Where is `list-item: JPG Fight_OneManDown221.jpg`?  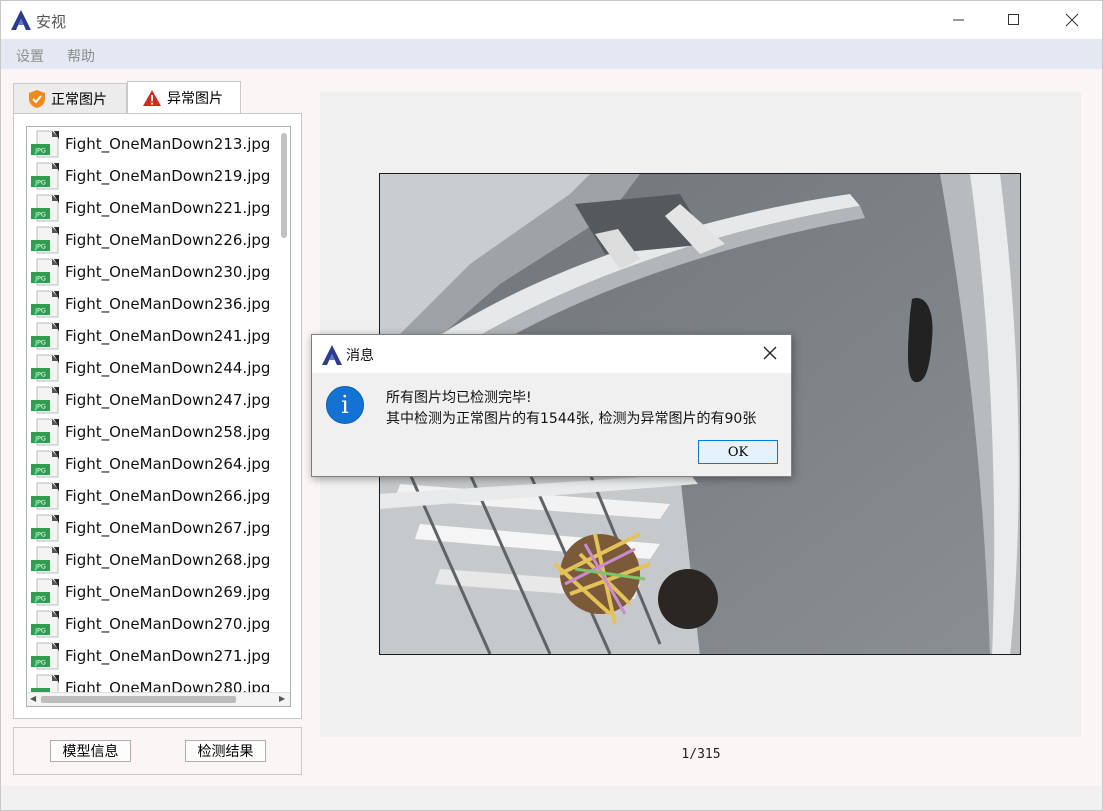
list-item: JPG Fight_OneManDown221.jpg is located at coordinates (150, 208).